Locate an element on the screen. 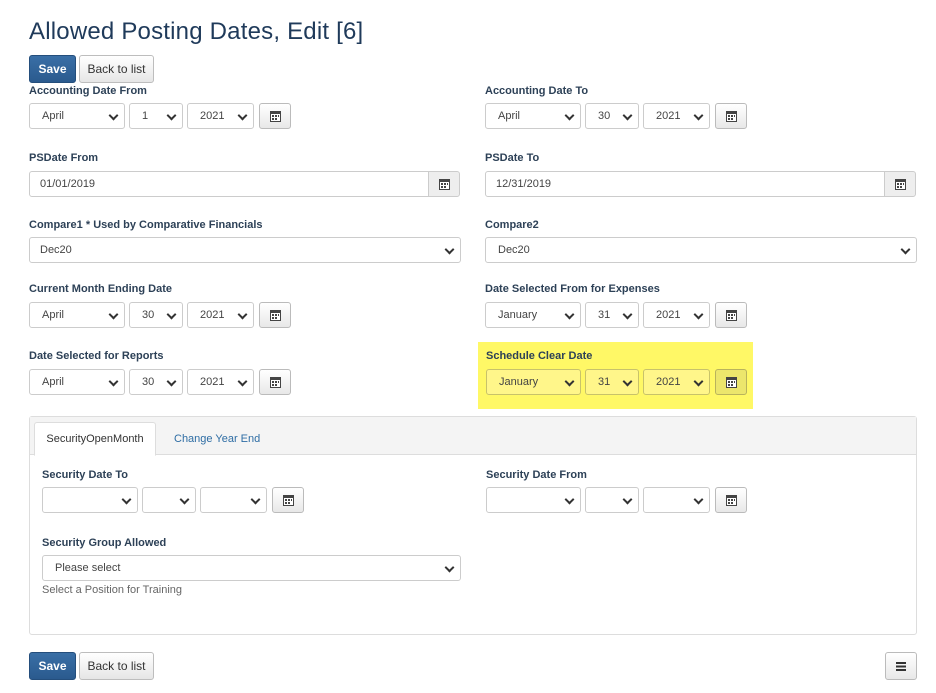 This screenshot has width=936, height=693. accounting-from-day-select: 1 is located at coordinates (156, 116).